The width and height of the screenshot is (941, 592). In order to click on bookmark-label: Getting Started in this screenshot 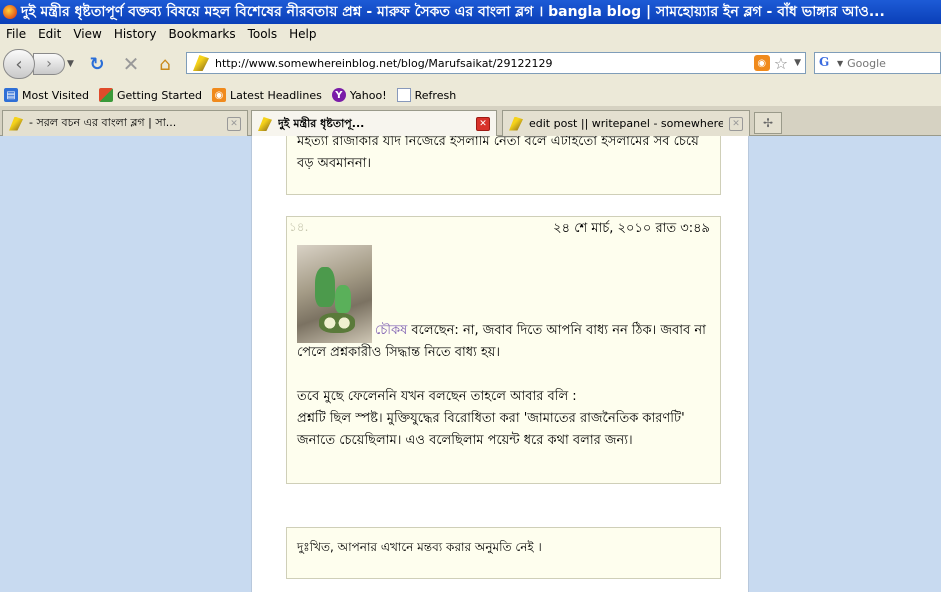, I will do `click(159, 95)`.